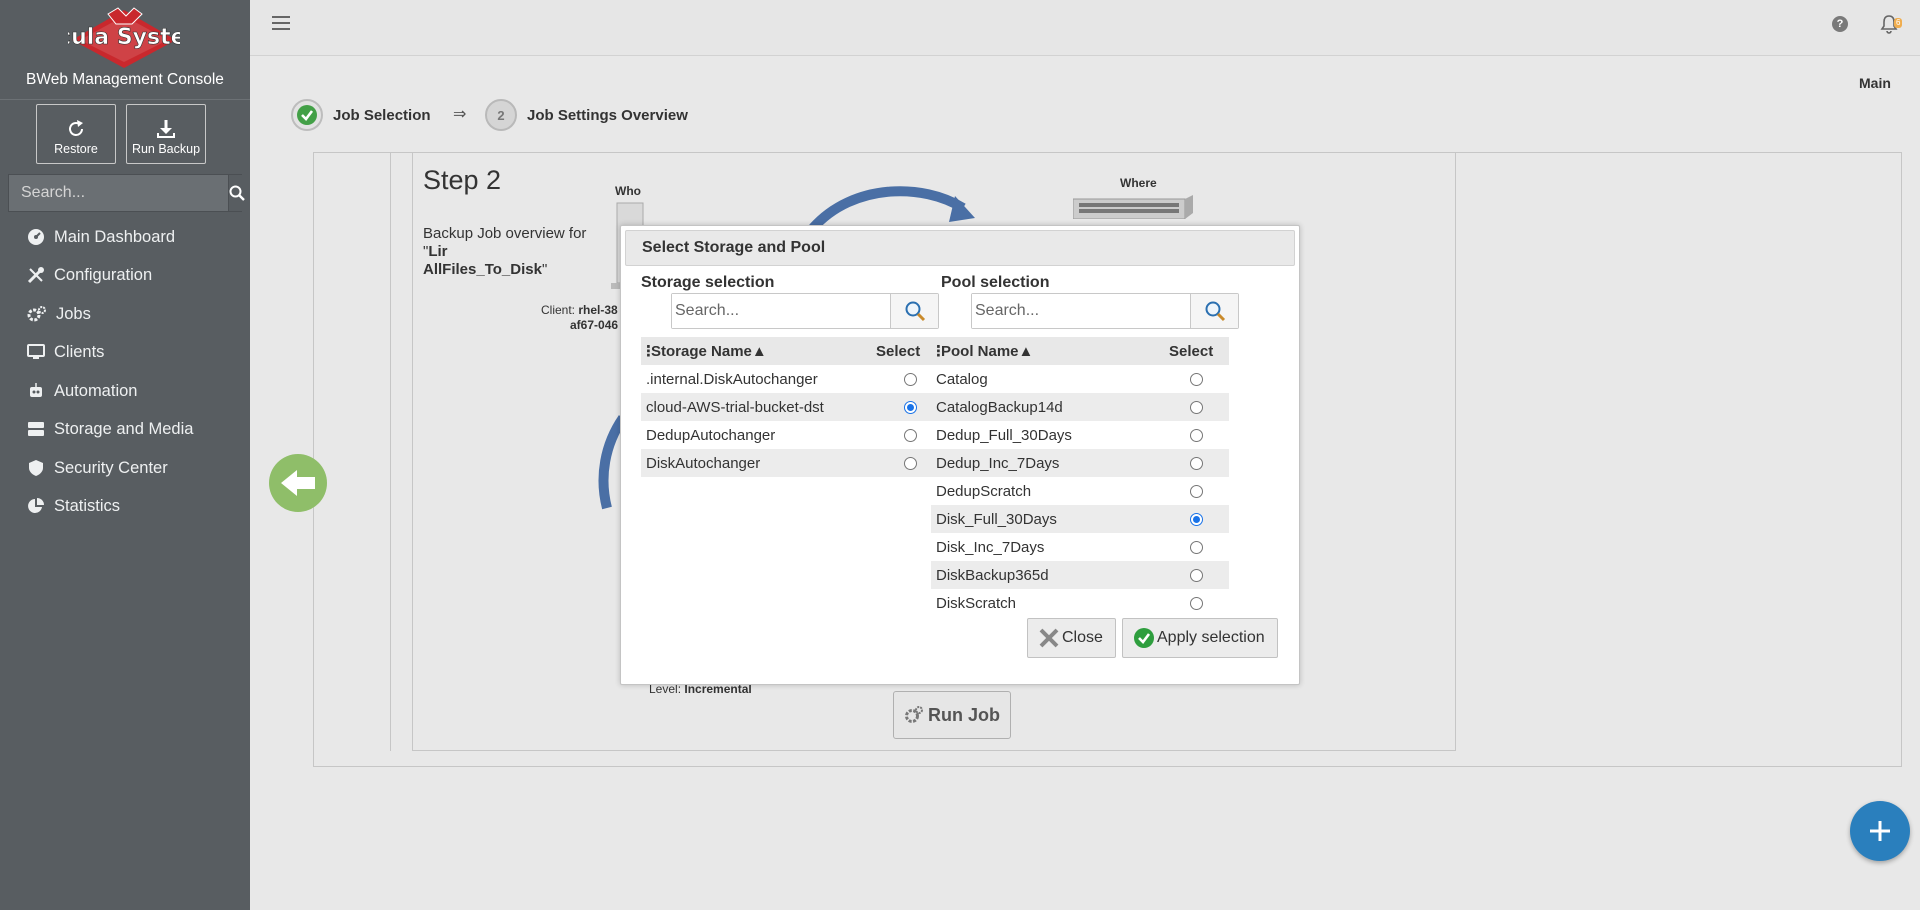 This screenshot has width=1920, height=910. What do you see at coordinates (87, 505) in the screenshot?
I see `nav-label: Statistics` at bounding box center [87, 505].